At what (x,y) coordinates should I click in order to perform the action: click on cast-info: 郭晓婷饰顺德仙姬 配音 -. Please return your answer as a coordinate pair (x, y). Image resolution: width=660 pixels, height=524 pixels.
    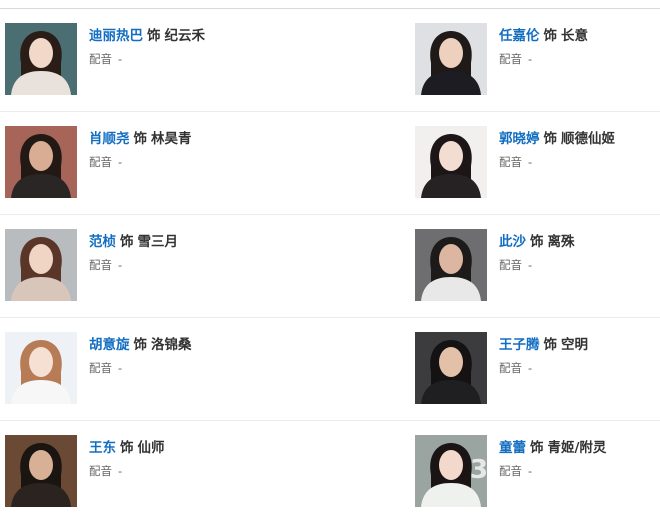
    Looking at the image, I should click on (557, 149).